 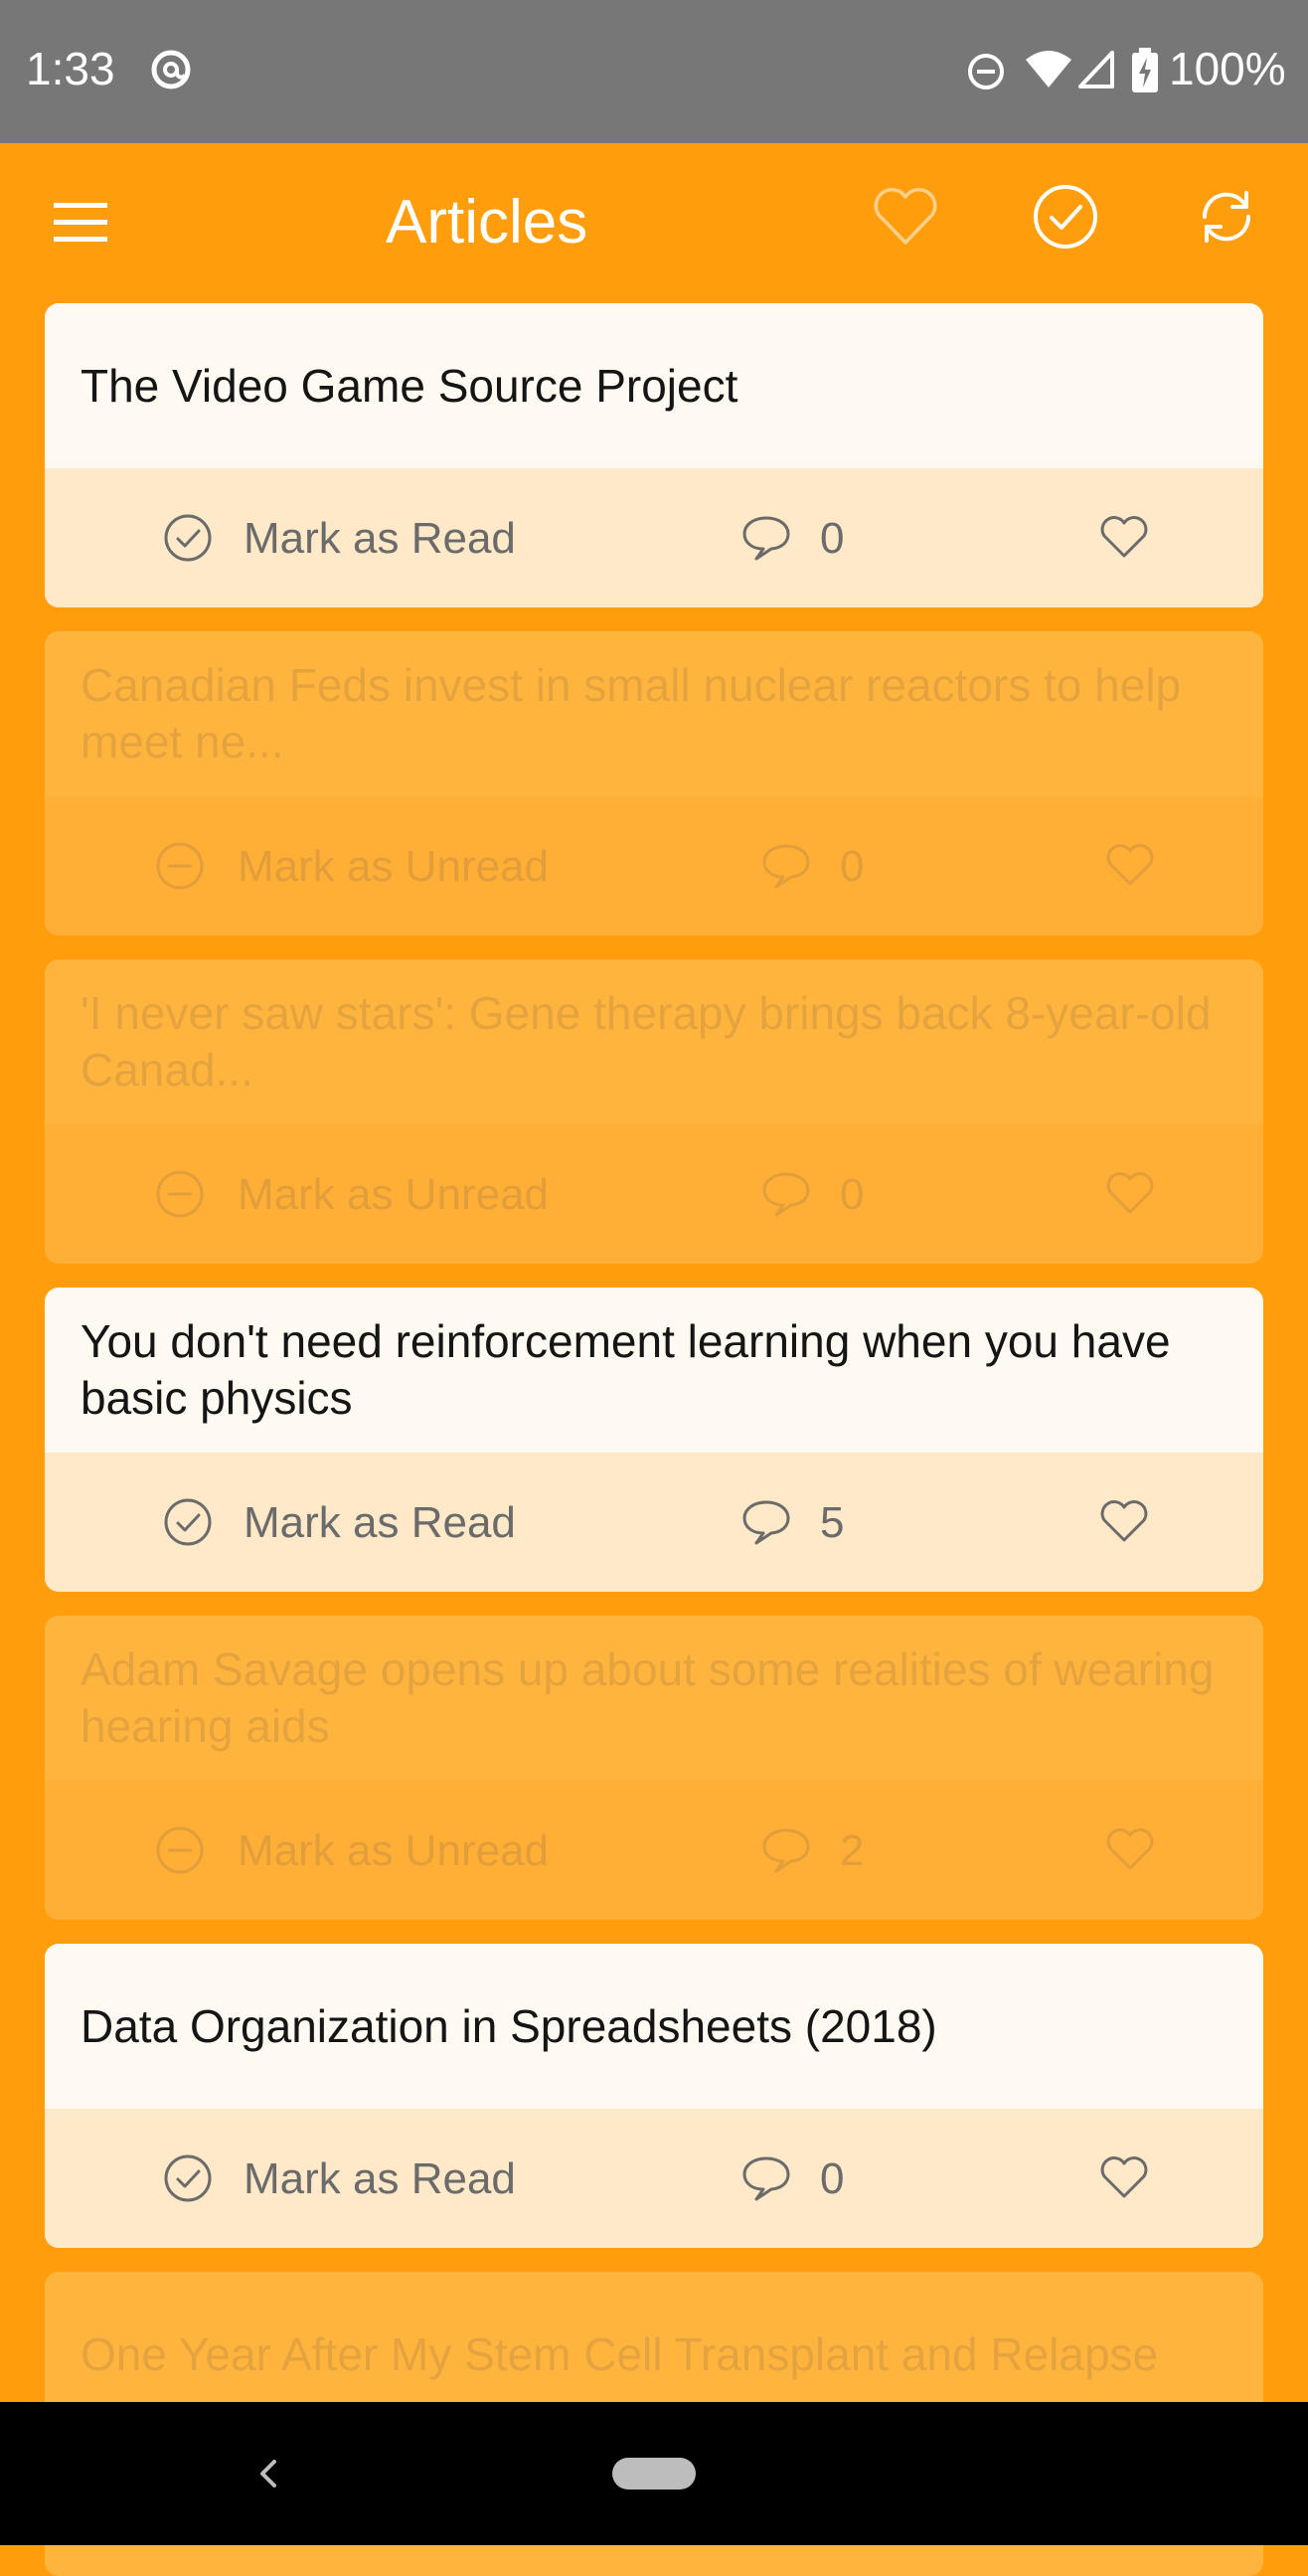 I want to click on comment-count: 2, so click(x=853, y=1850).